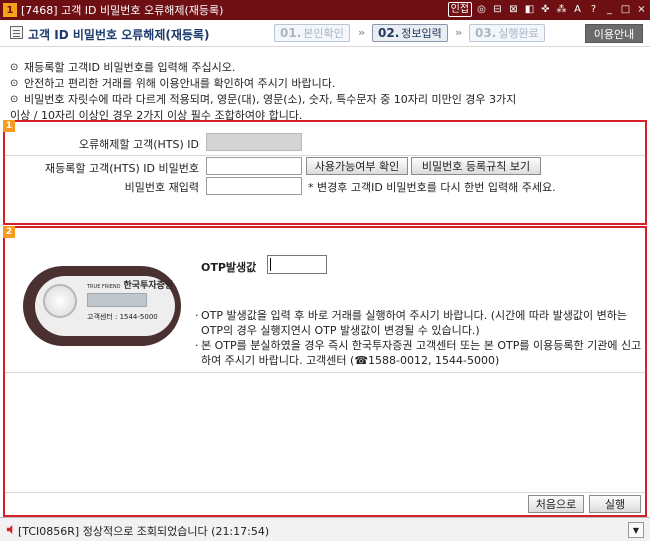 The image size is (650, 541). Describe the element at coordinates (138, 144) in the screenshot. I see `customer-id-label: 오류해제할 고객(HTS) ID` at that location.